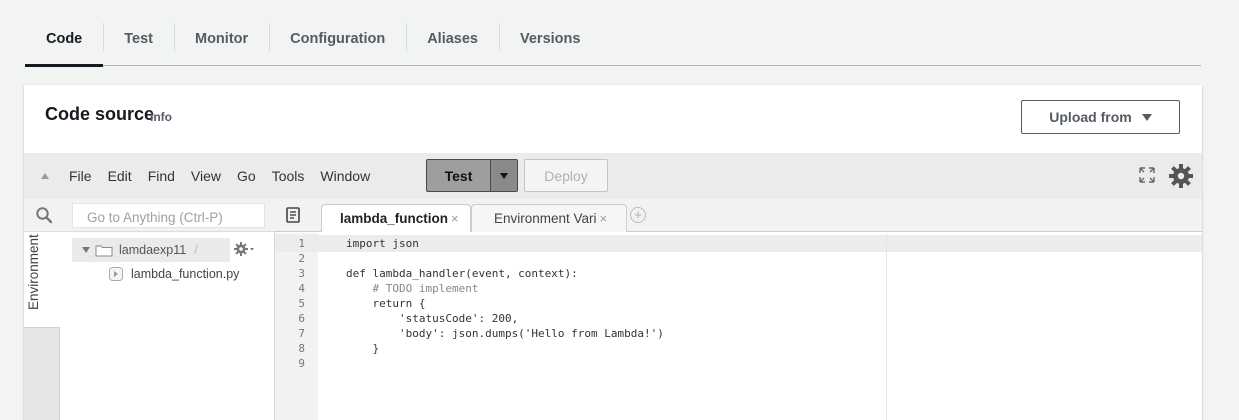  What do you see at coordinates (293, 215) in the screenshot?
I see `document-list-icon` at bounding box center [293, 215].